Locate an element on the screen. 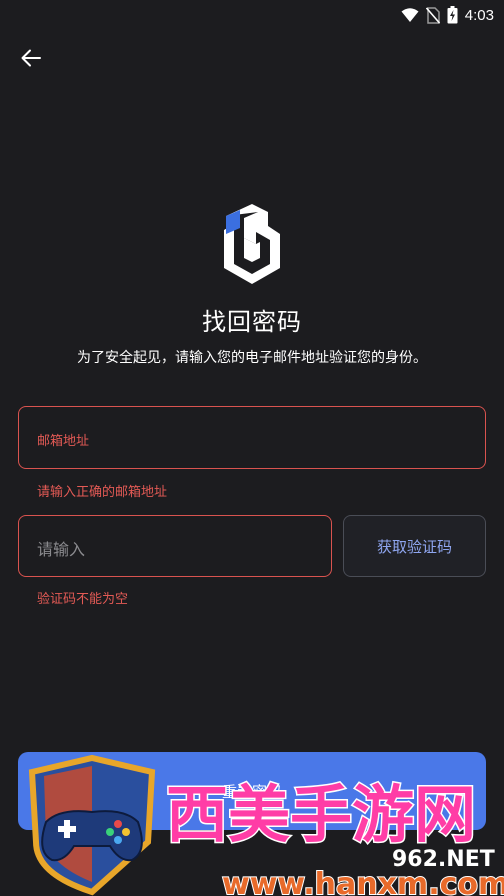 The width and height of the screenshot is (504, 896). status-time: 4:03 is located at coordinates (479, 15).